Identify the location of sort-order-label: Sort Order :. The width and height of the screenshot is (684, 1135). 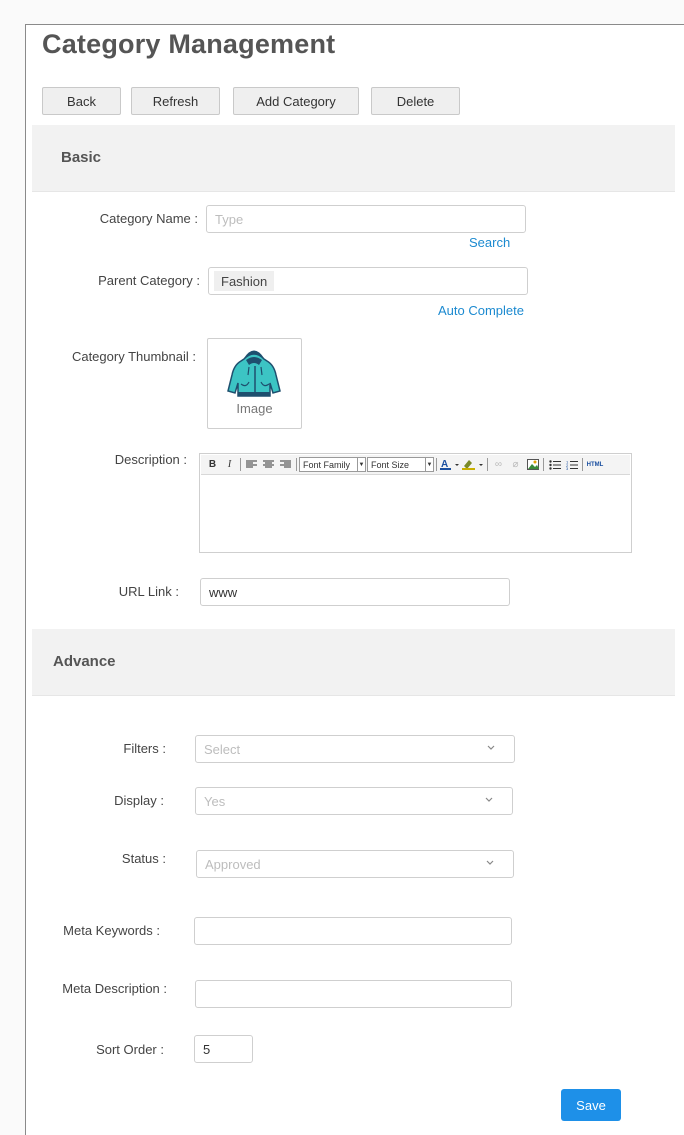
(130, 1049).